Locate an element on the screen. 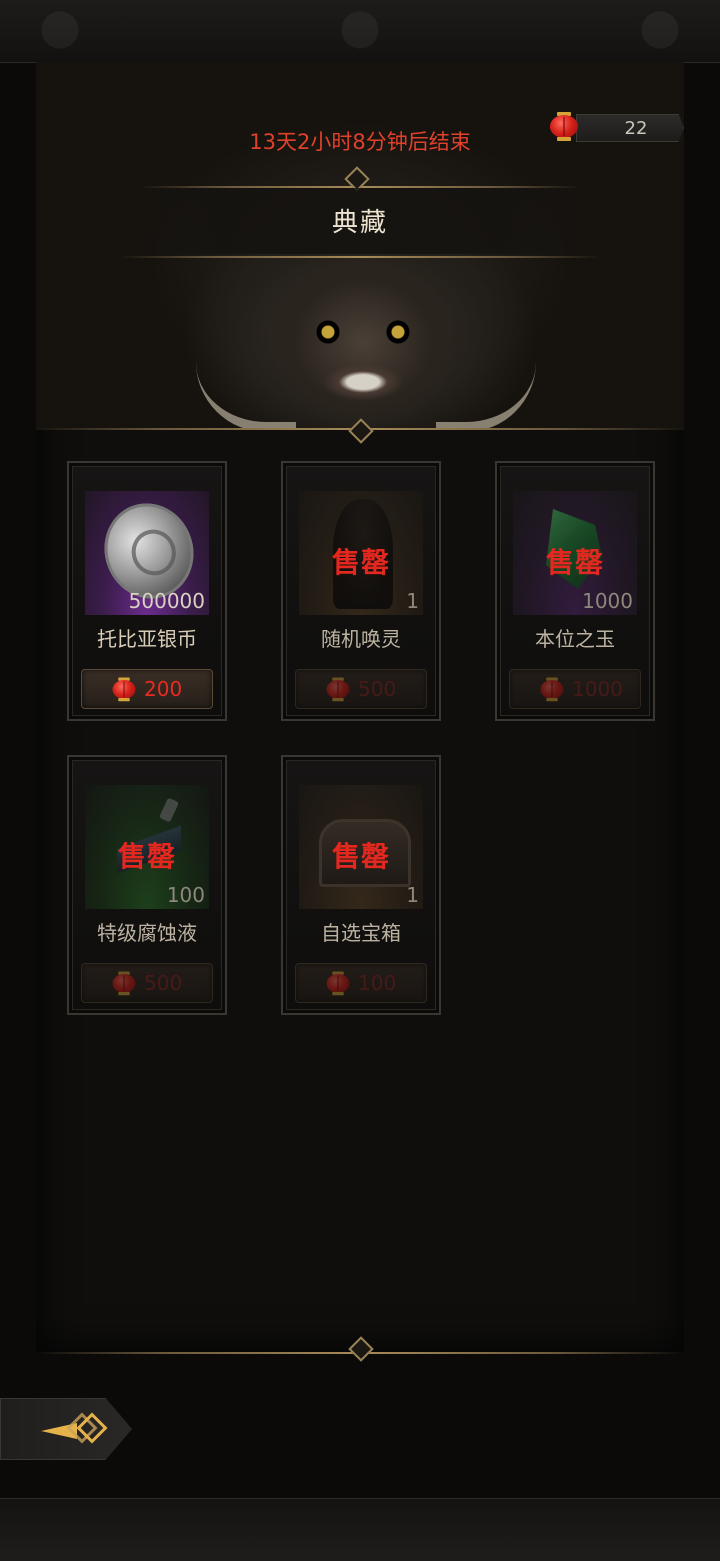 The height and width of the screenshot is (1561, 720). currency-count: 22 is located at coordinates (636, 128).